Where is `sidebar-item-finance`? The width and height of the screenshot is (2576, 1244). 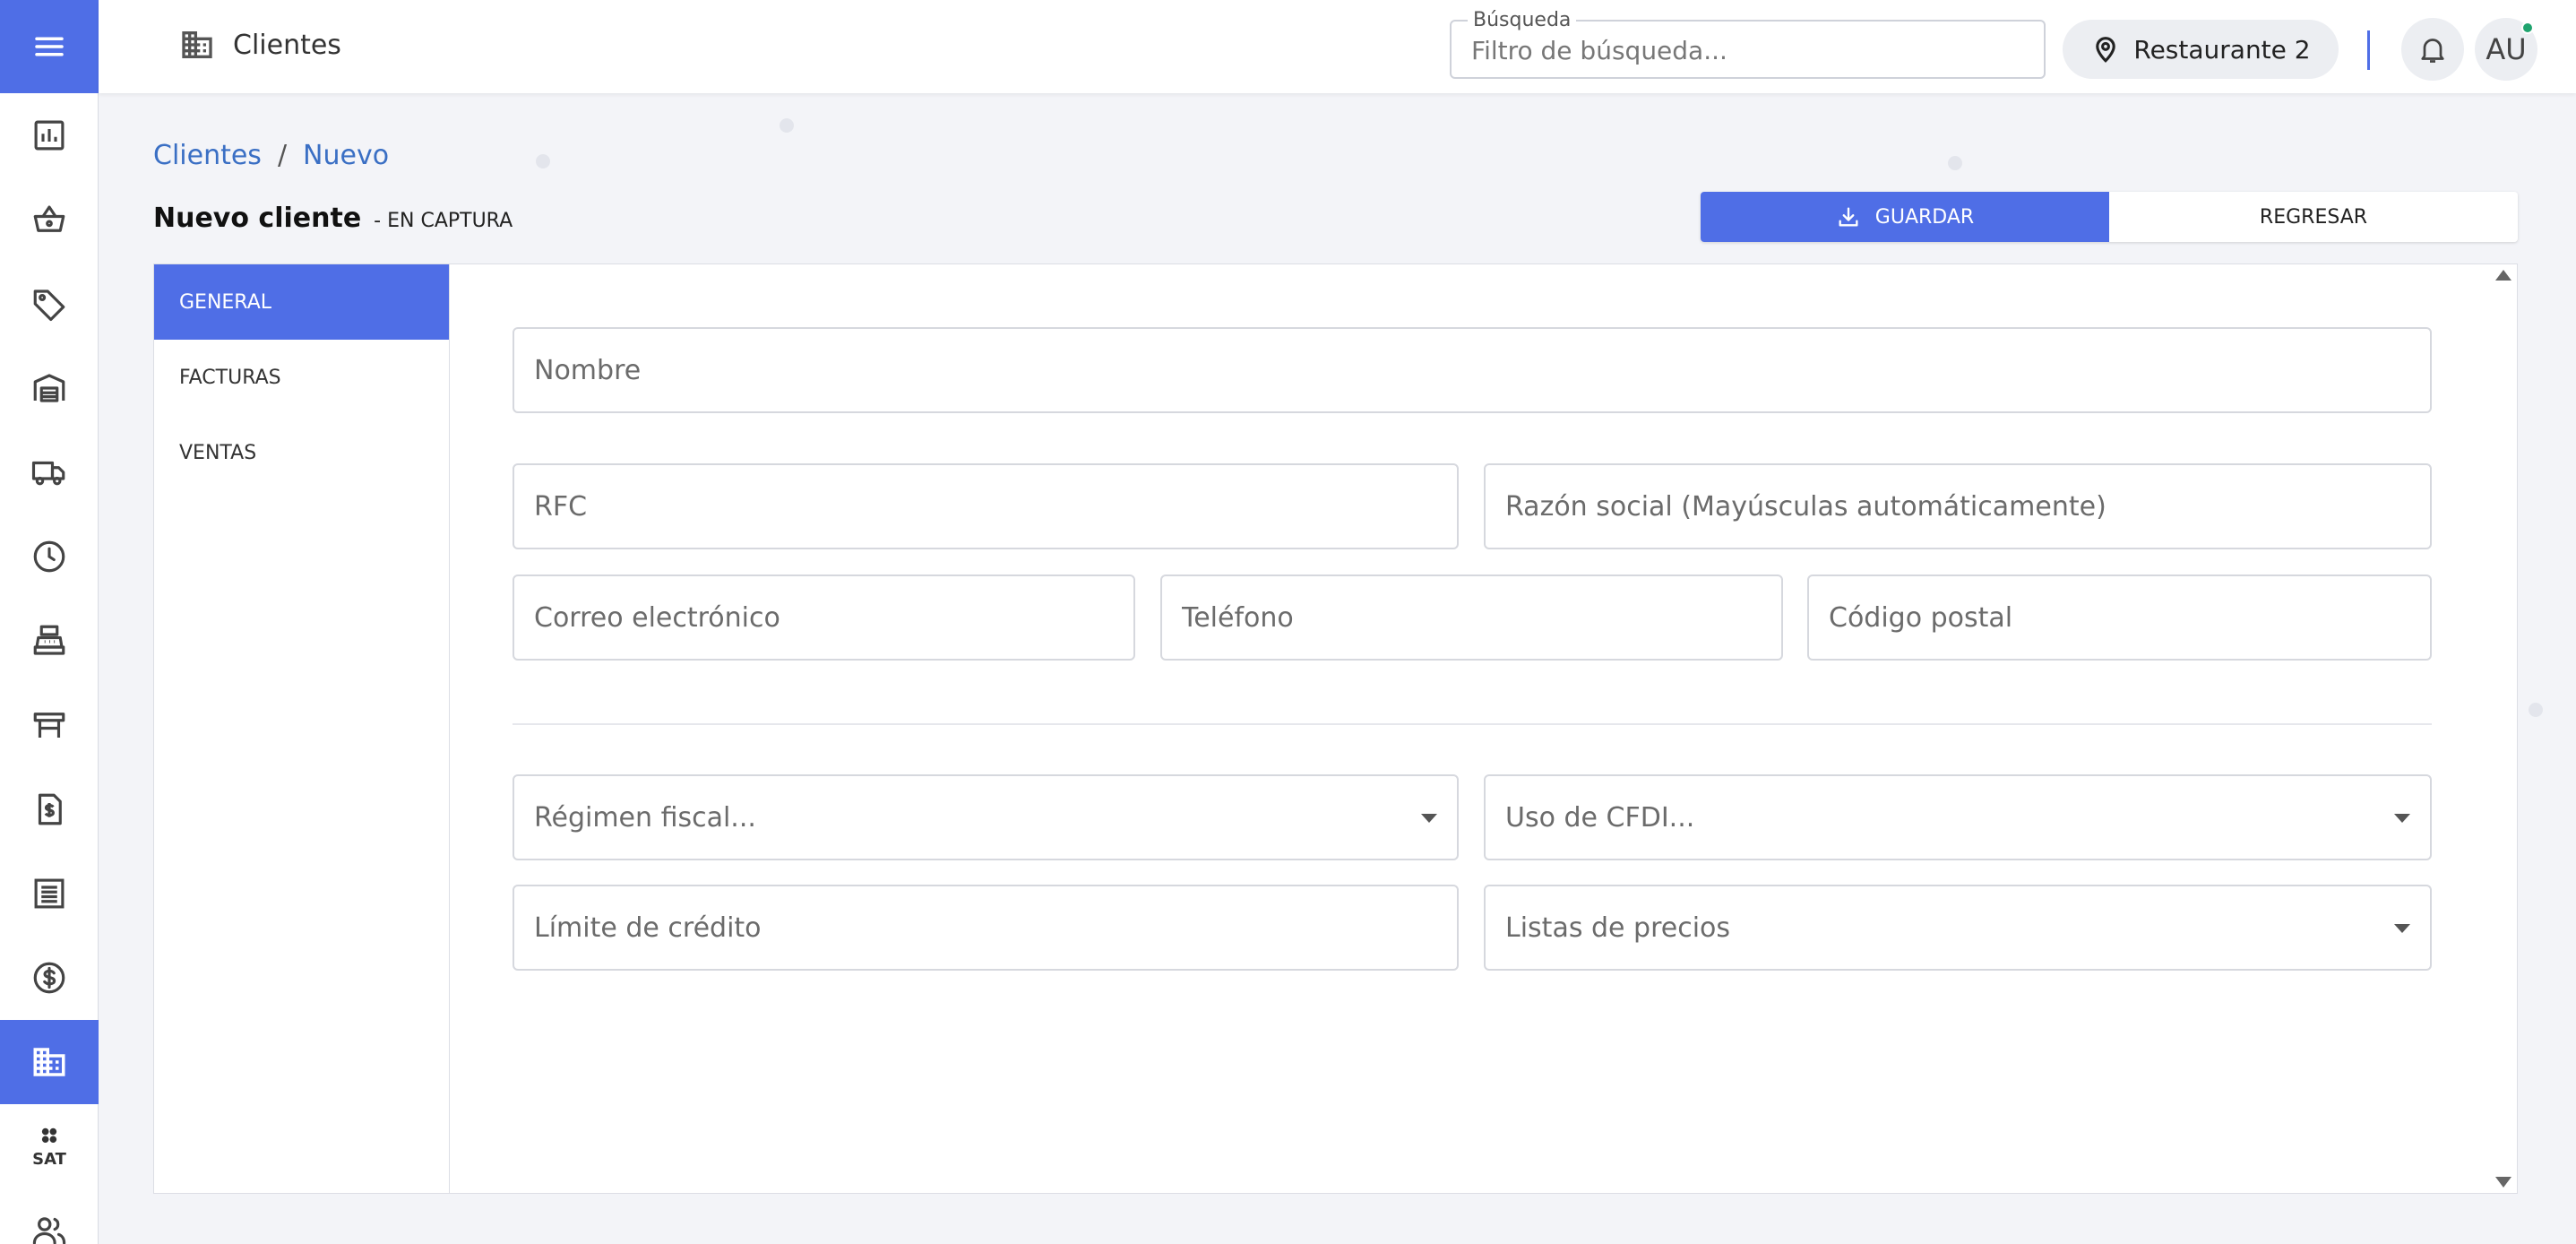 sidebar-item-finance is located at coordinates (49, 978).